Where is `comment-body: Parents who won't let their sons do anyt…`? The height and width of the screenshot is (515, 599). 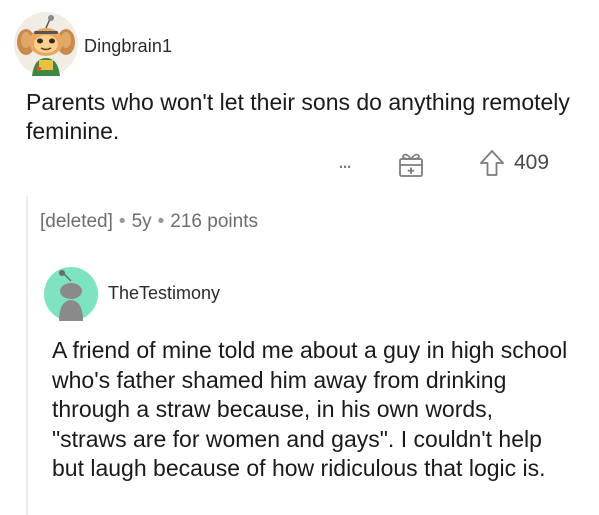 comment-body: Parents who won't let their sons do anyt… is located at coordinates (298, 116).